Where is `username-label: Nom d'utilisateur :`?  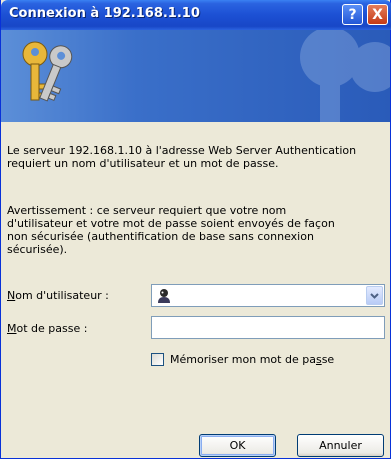 username-label: Nom d'utilisateur : is located at coordinates (58, 295).